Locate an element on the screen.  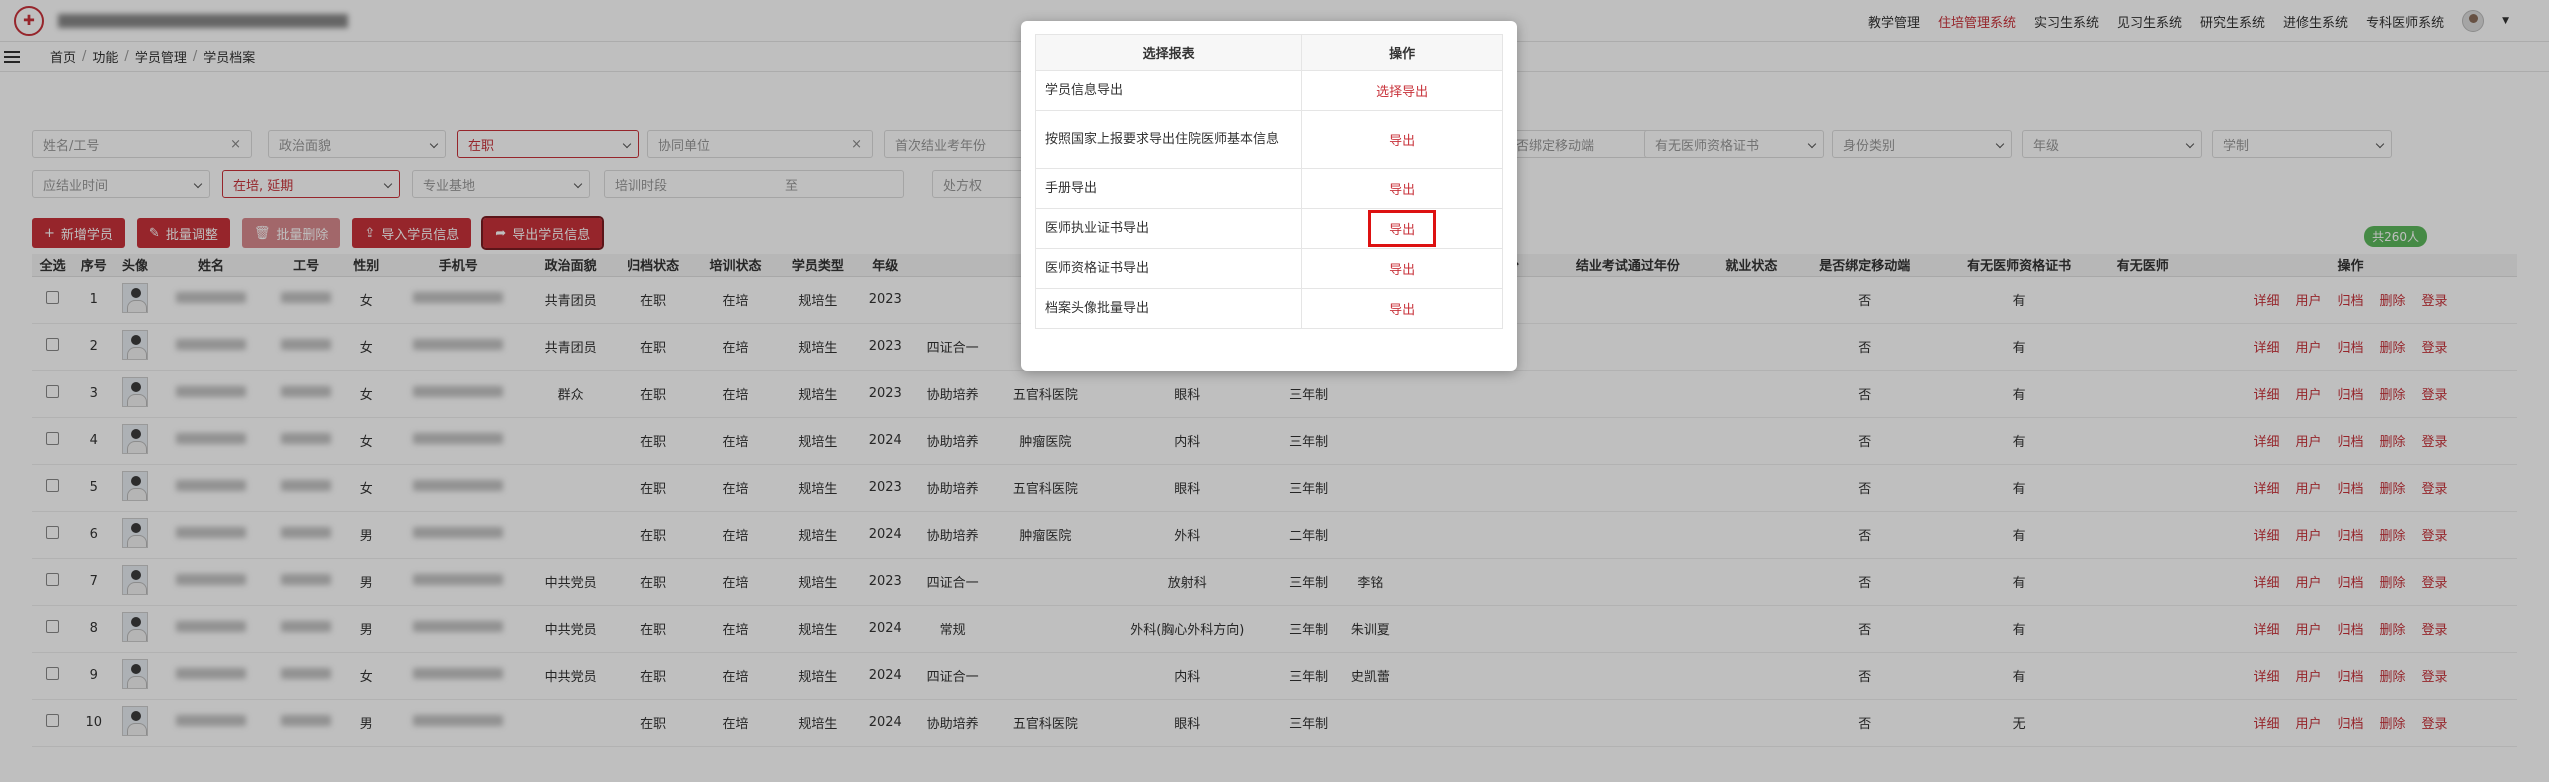
export-license-link: 导出 is located at coordinates (1402, 228).